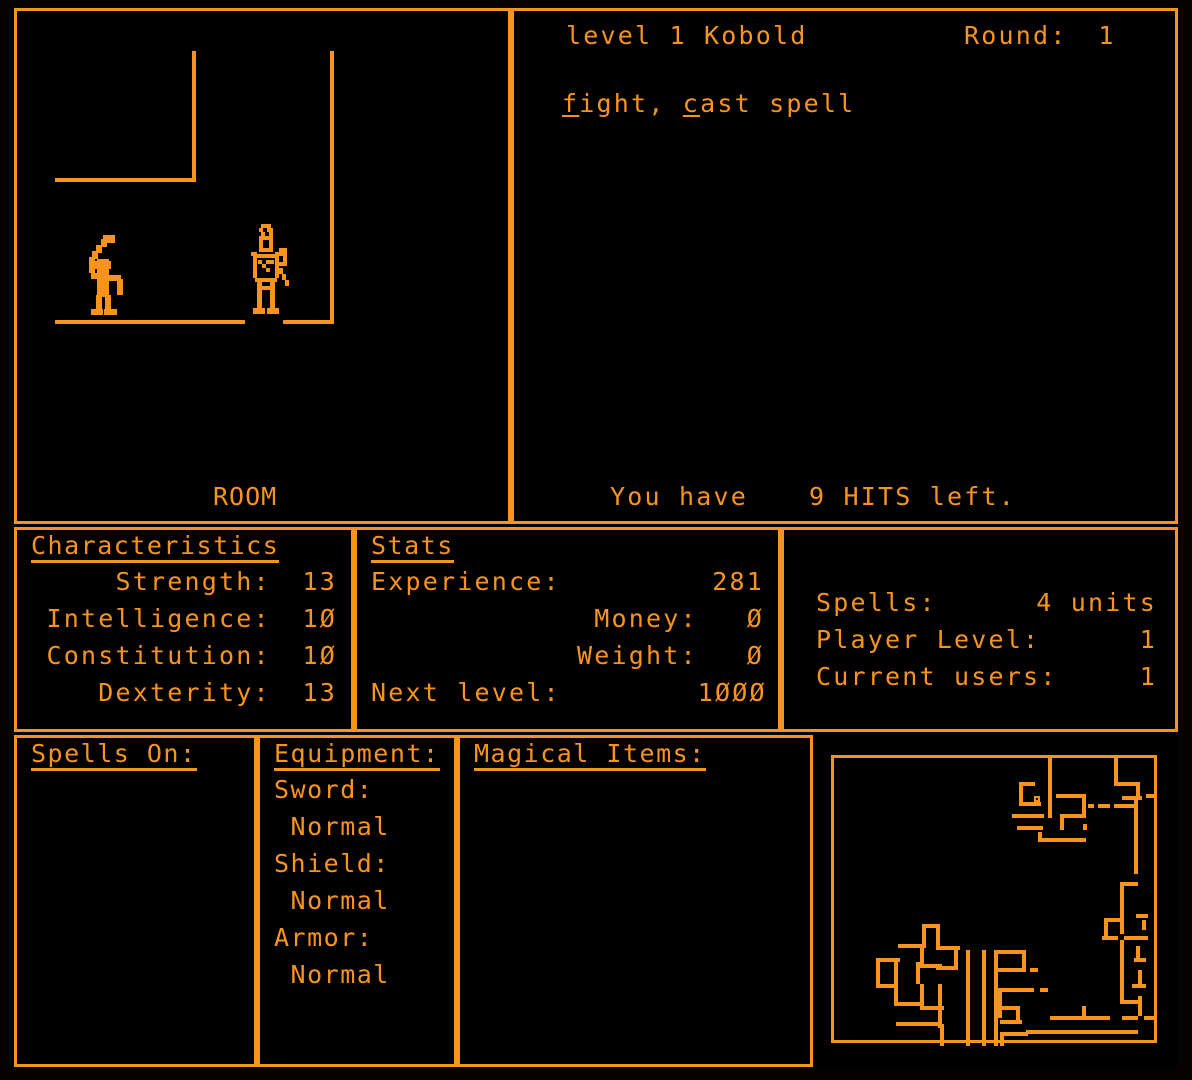 This screenshot has width=1192, height=1080. I want to click on round-indicator: Round: 1, so click(1040, 35).